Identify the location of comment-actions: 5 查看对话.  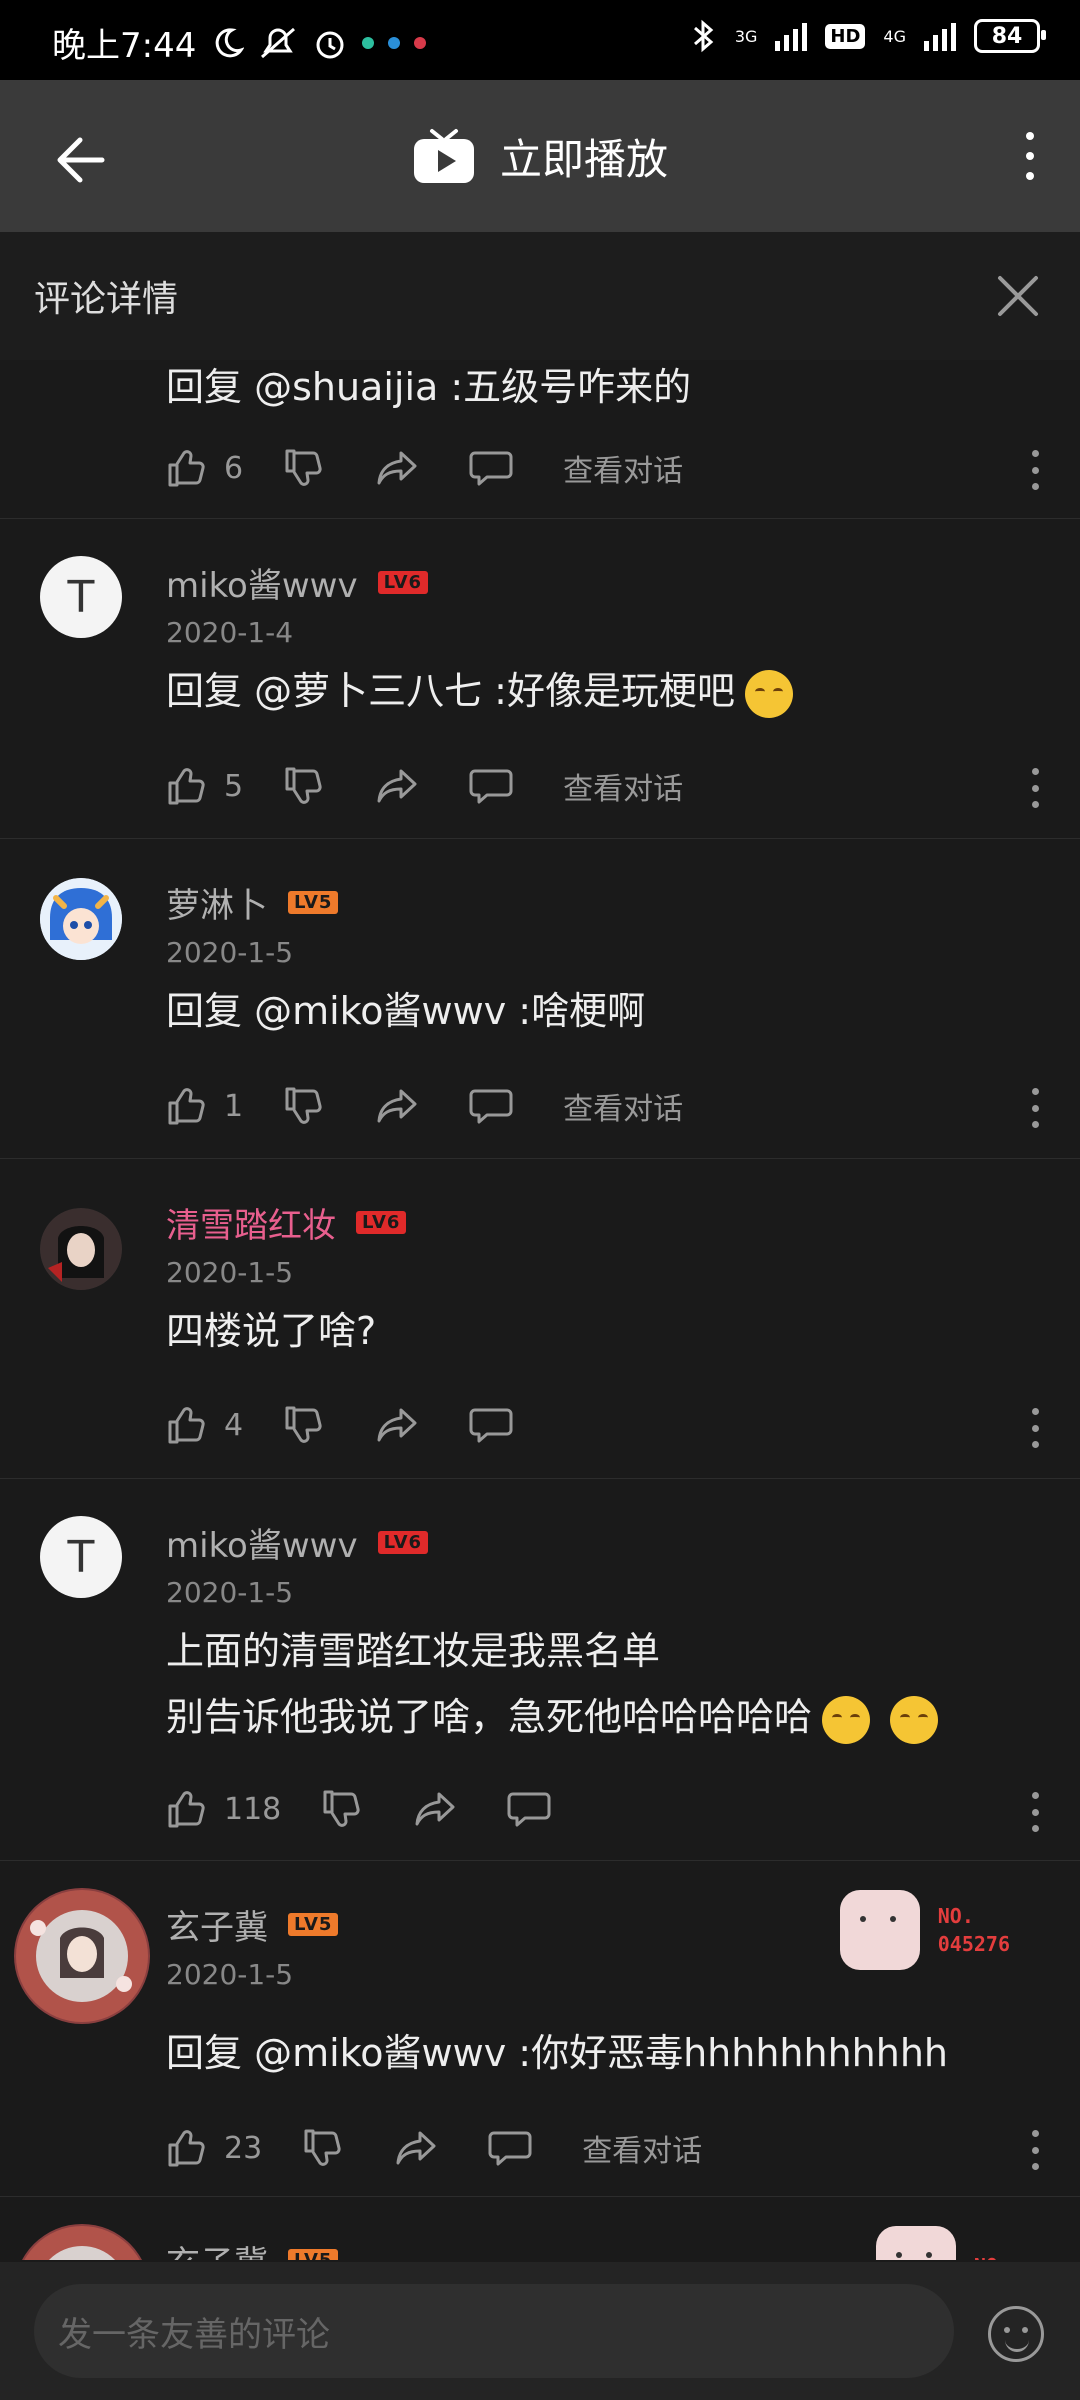
(424, 786).